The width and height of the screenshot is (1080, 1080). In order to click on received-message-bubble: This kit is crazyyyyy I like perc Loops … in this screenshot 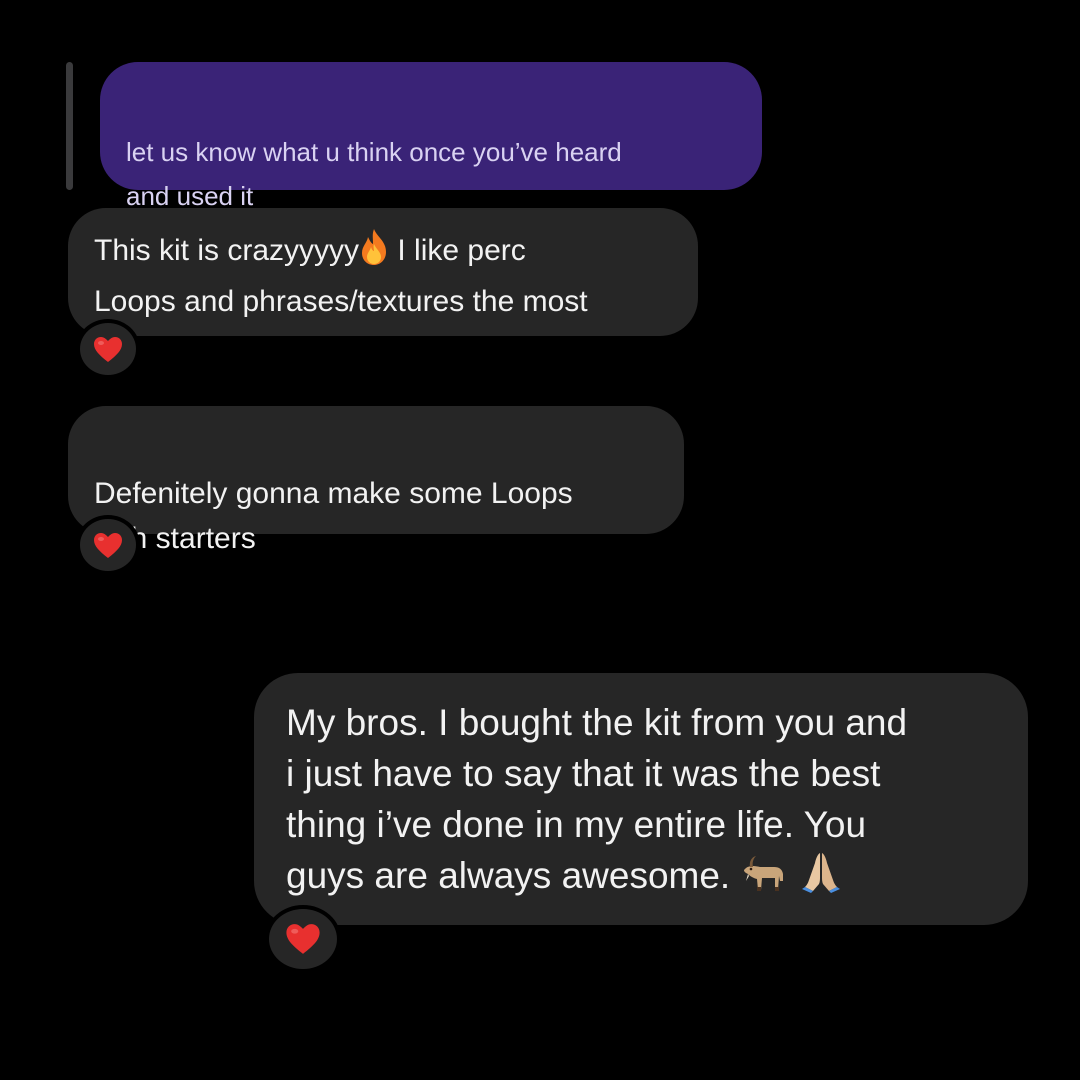, I will do `click(383, 272)`.